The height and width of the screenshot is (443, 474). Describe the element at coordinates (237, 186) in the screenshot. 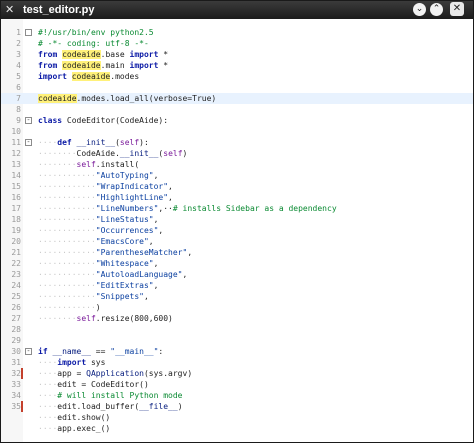

I see `code-line: 15 ············"WrapIndicator",` at that location.